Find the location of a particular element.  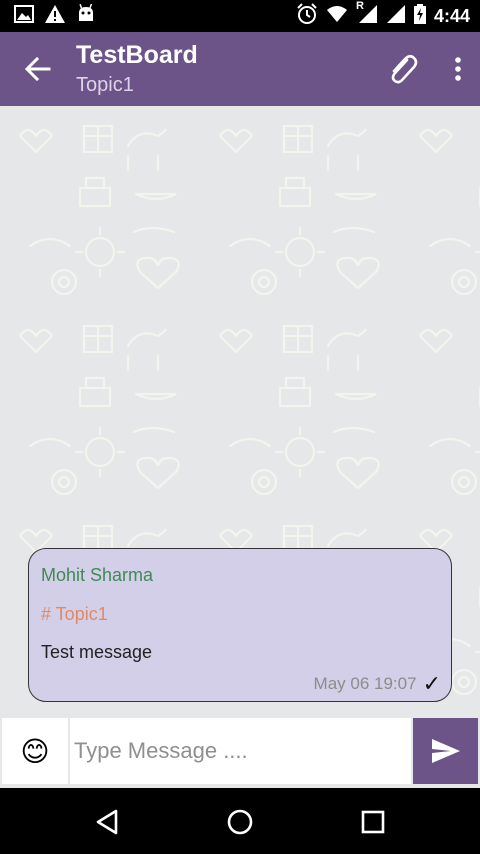

alarm-icon is located at coordinates (307, 16).